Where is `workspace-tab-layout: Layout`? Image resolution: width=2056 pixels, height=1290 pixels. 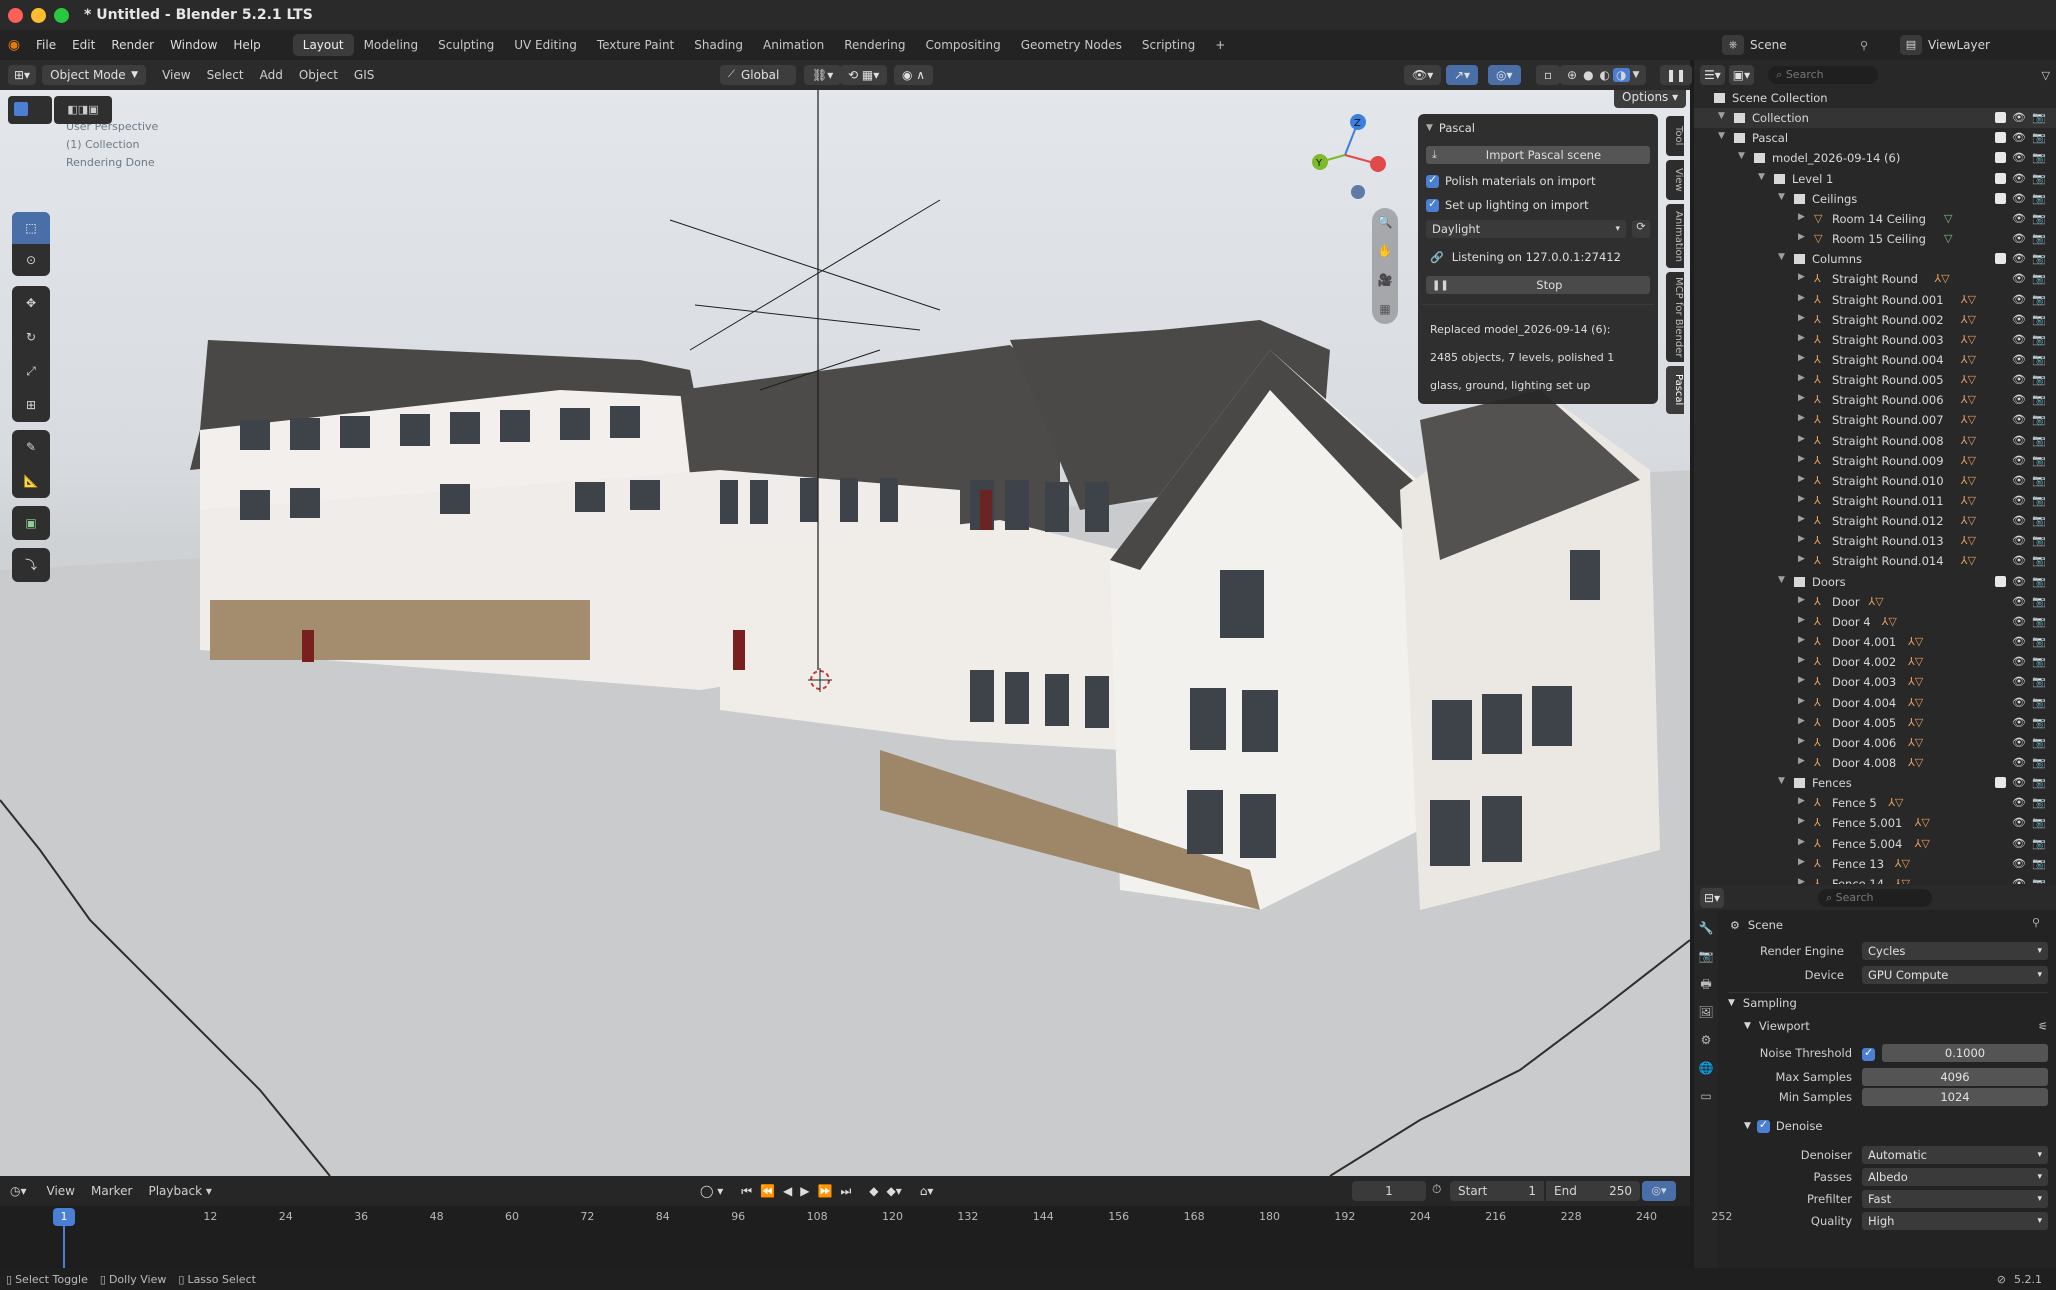
workspace-tab-layout: Layout is located at coordinates (323, 45).